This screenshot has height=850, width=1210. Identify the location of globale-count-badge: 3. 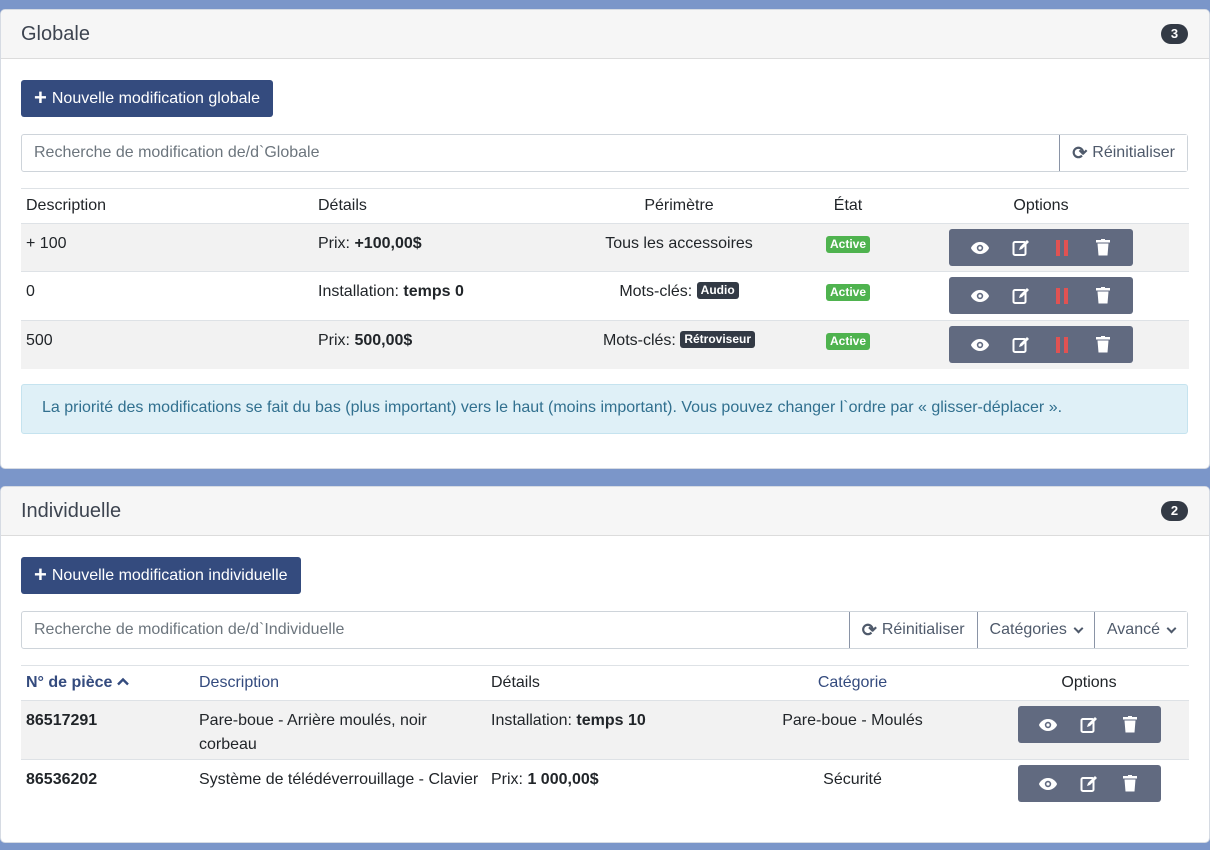
(1174, 34).